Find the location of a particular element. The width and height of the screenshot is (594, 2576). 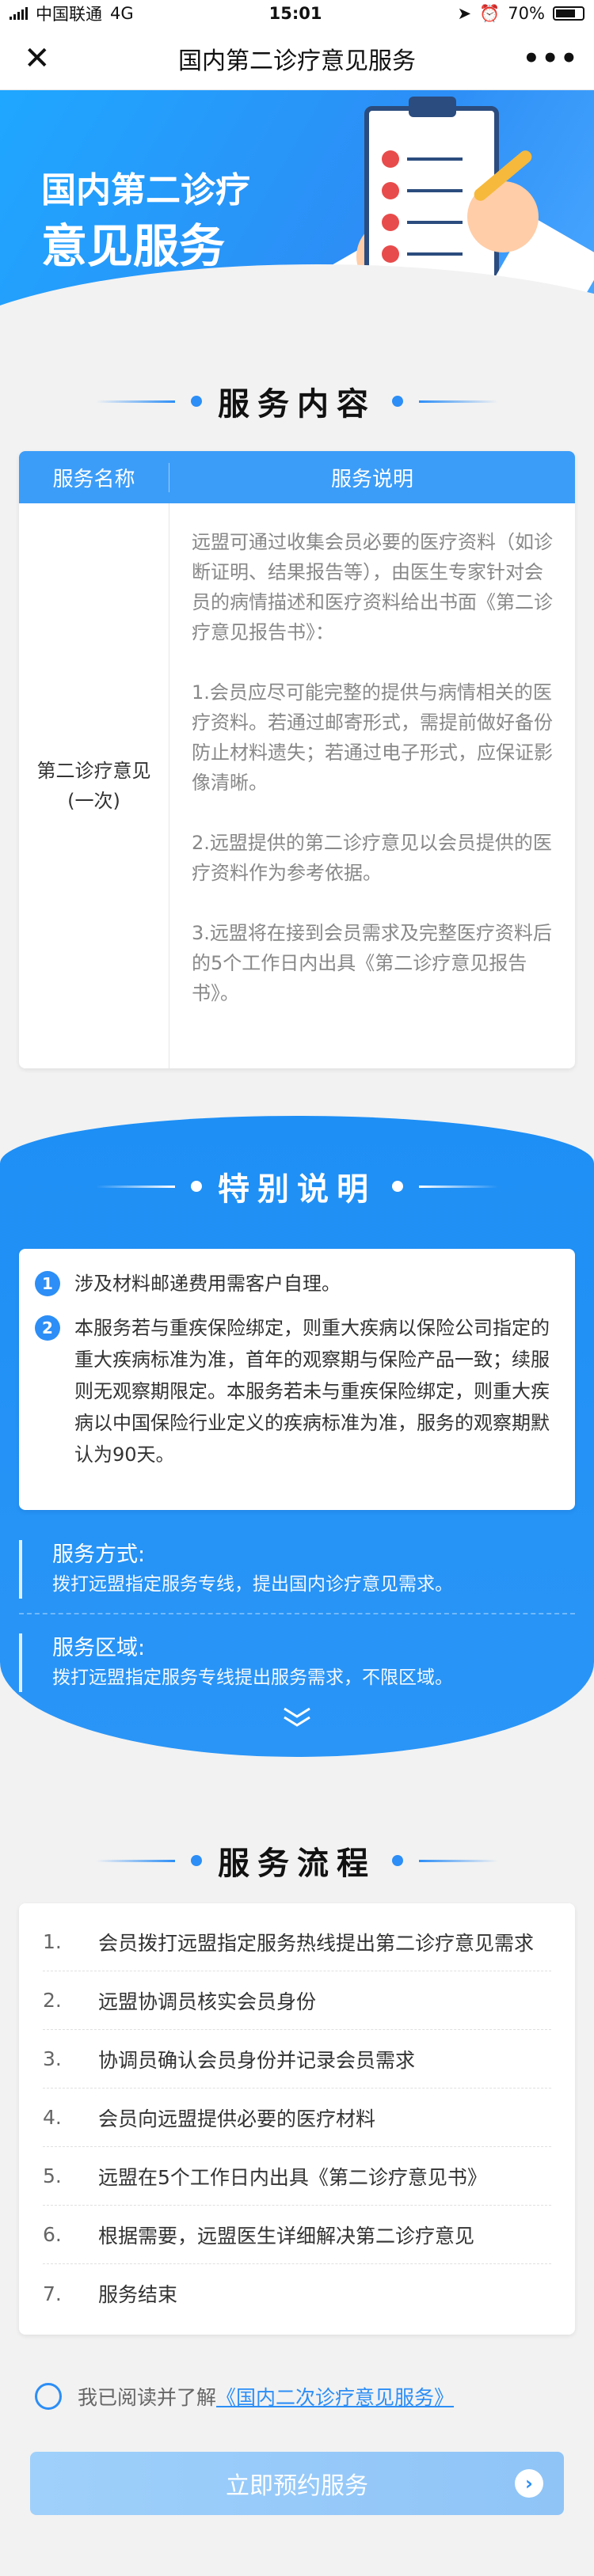

more-icon: ••• is located at coordinates (550, 58).